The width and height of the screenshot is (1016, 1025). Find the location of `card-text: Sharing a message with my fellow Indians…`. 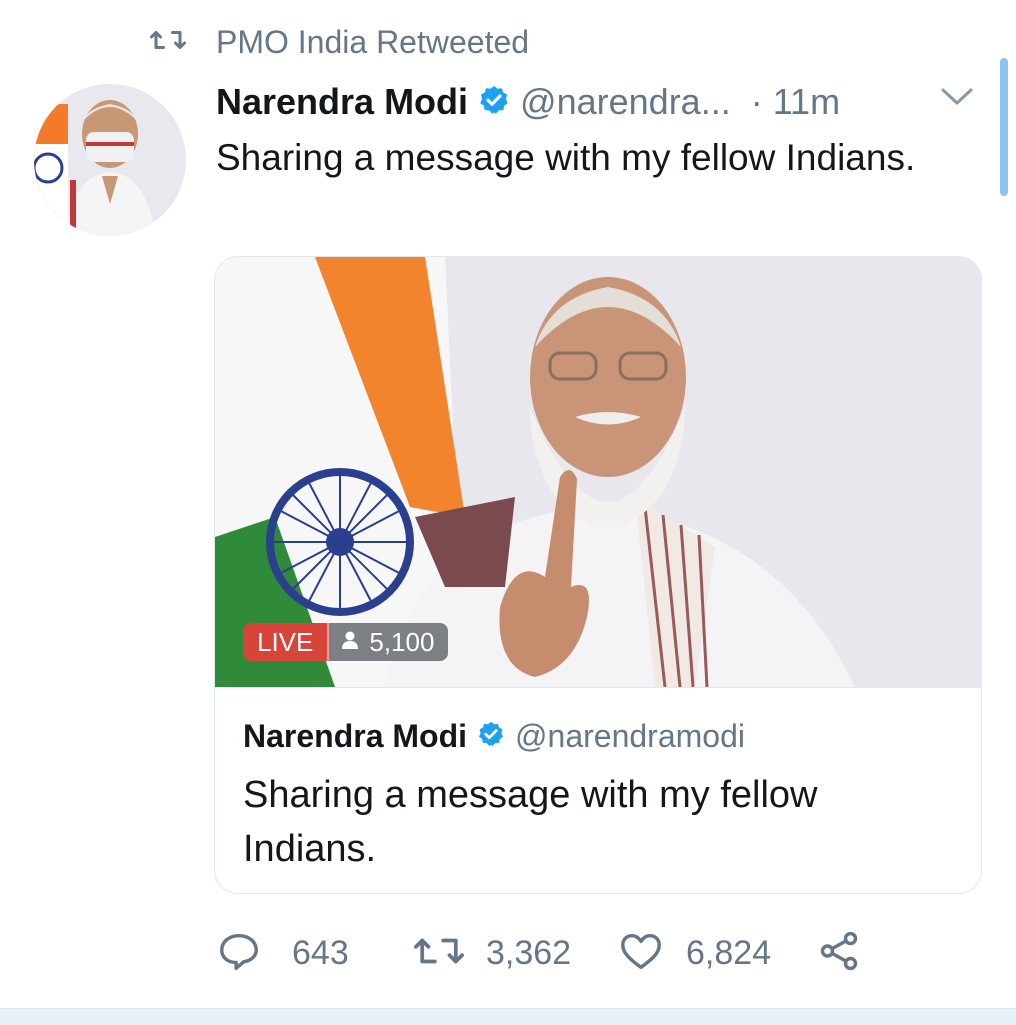

card-text: Sharing a message with my fellow Indians… is located at coordinates (530, 822).